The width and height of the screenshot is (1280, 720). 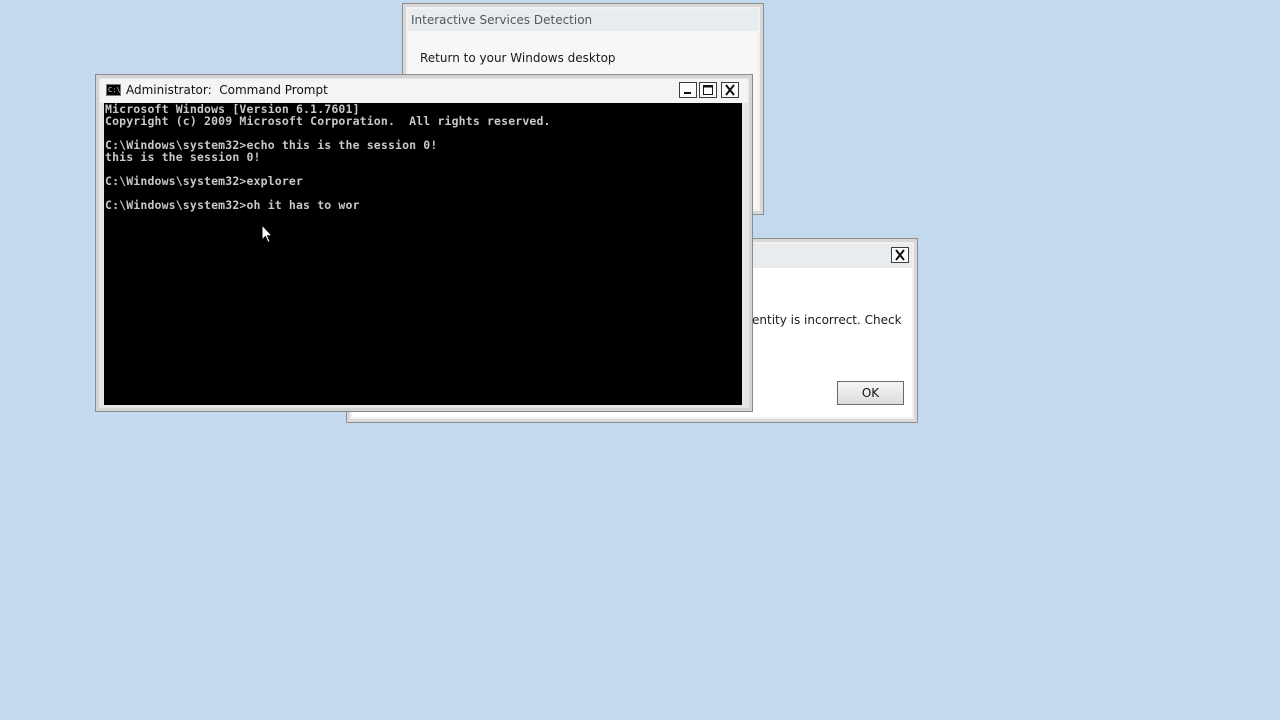 I want to click on cmd-window-title: Administrator: Command Prompt, so click(x=227, y=90).